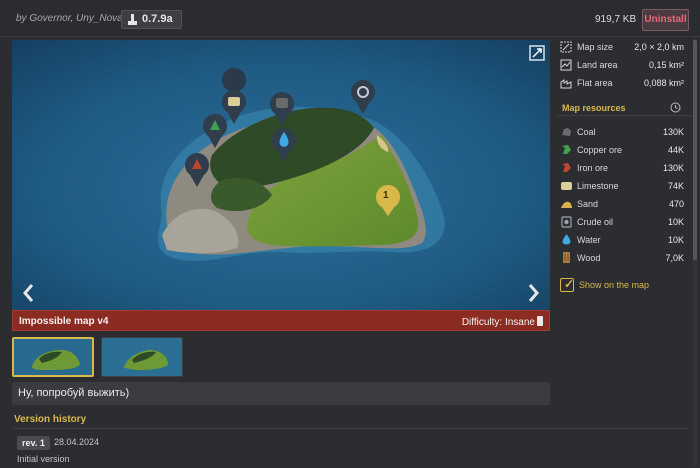  I want to click on resource-row-crude-oil: Crude oil 10K, so click(622, 222).